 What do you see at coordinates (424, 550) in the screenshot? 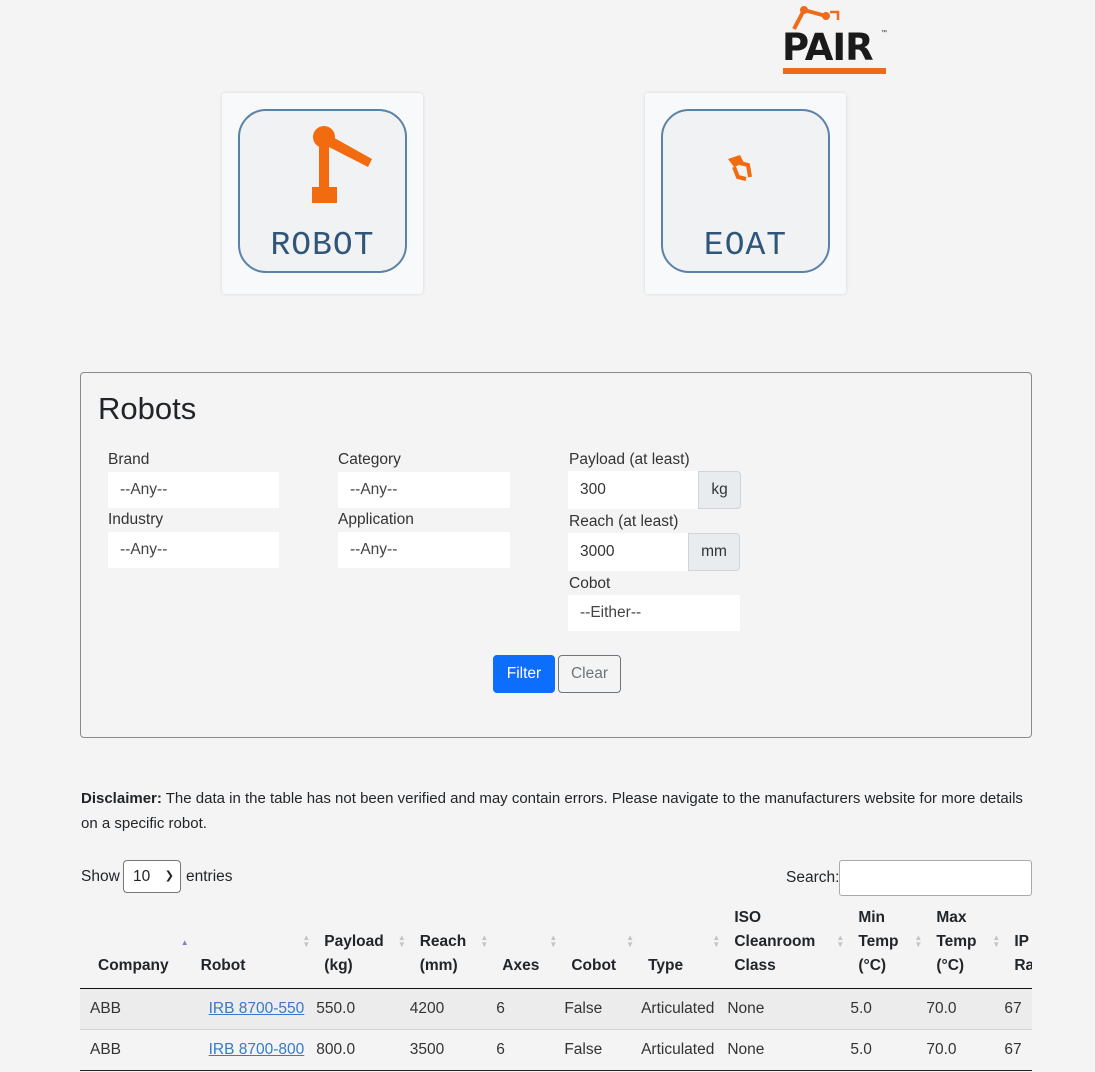
I see `application-select: --Any--` at bounding box center [424, 550].